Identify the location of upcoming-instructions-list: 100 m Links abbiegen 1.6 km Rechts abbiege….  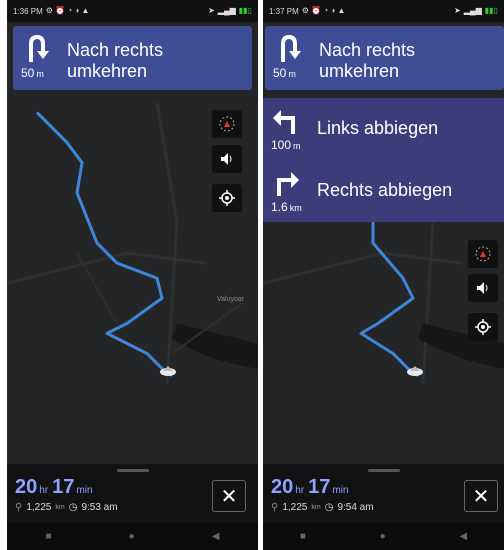
(383, 160).